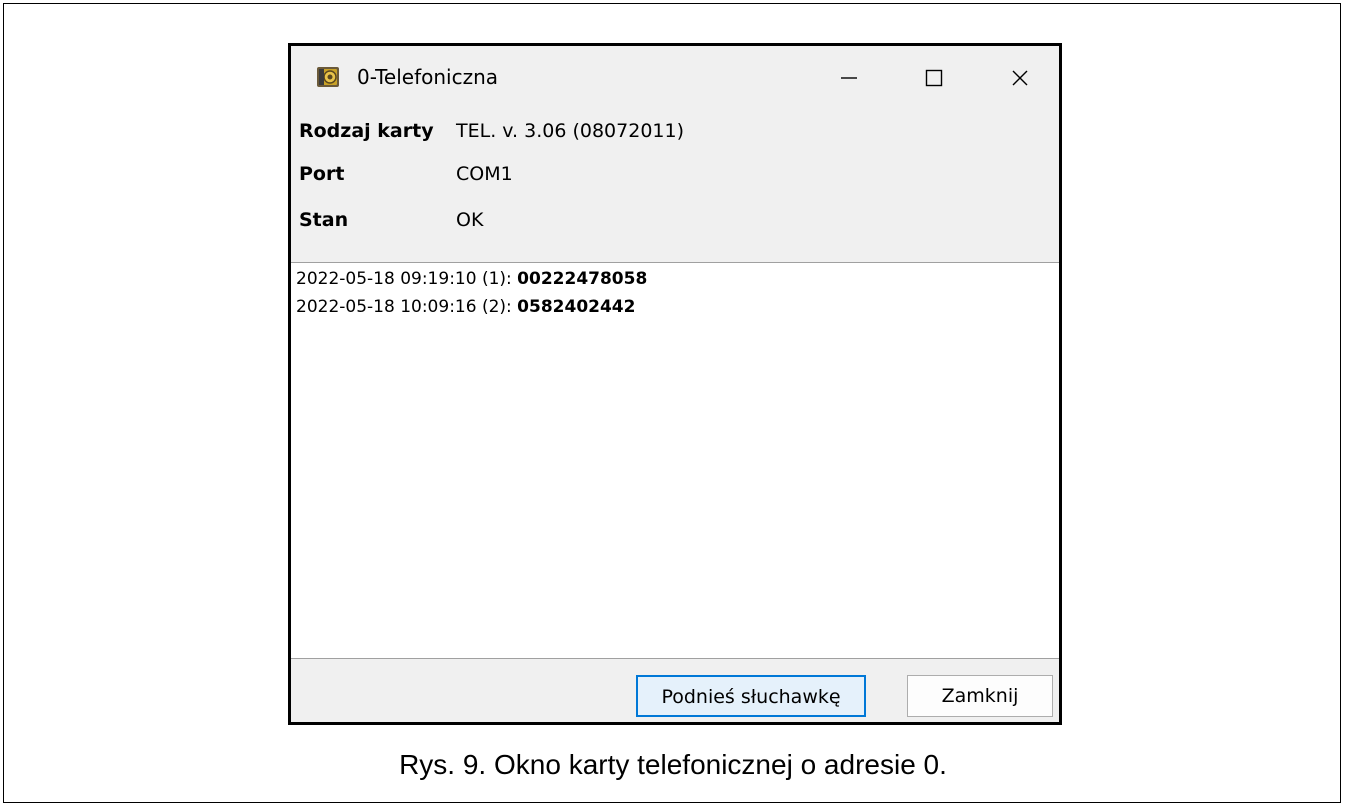  I want to click on minimize-button, so click(849, 78).